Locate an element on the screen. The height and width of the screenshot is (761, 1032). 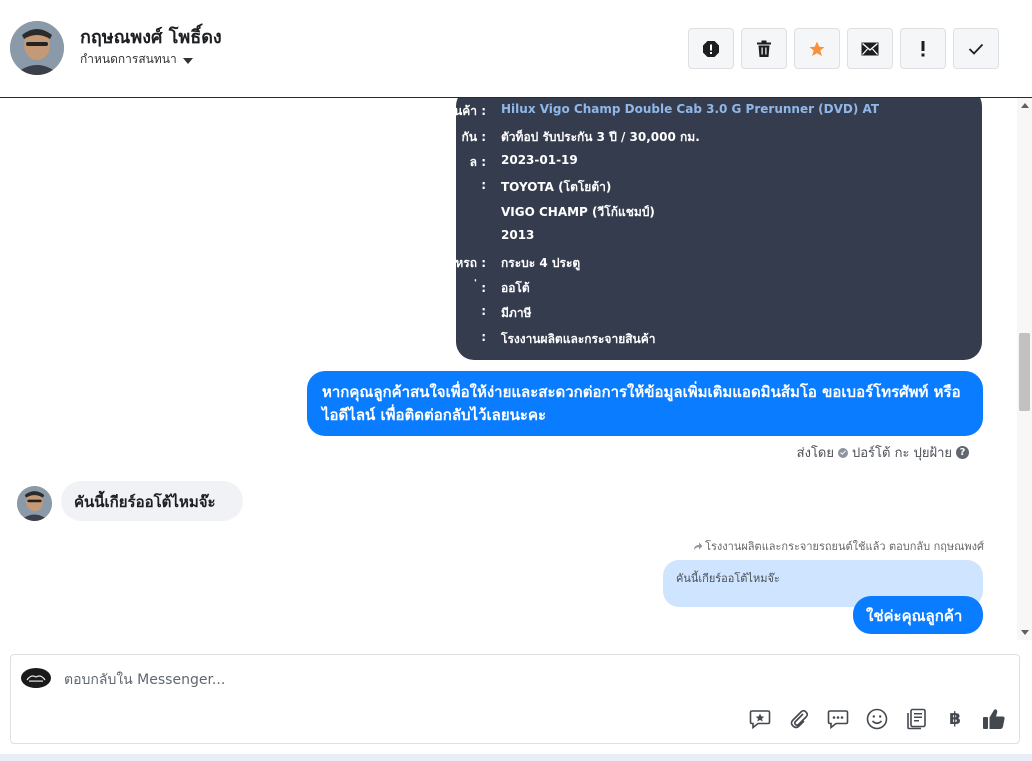
card-row-value: ตัวท็อป รับประกัน 3 ปี / 30,000 กม. is located at coordinates (600, 137).